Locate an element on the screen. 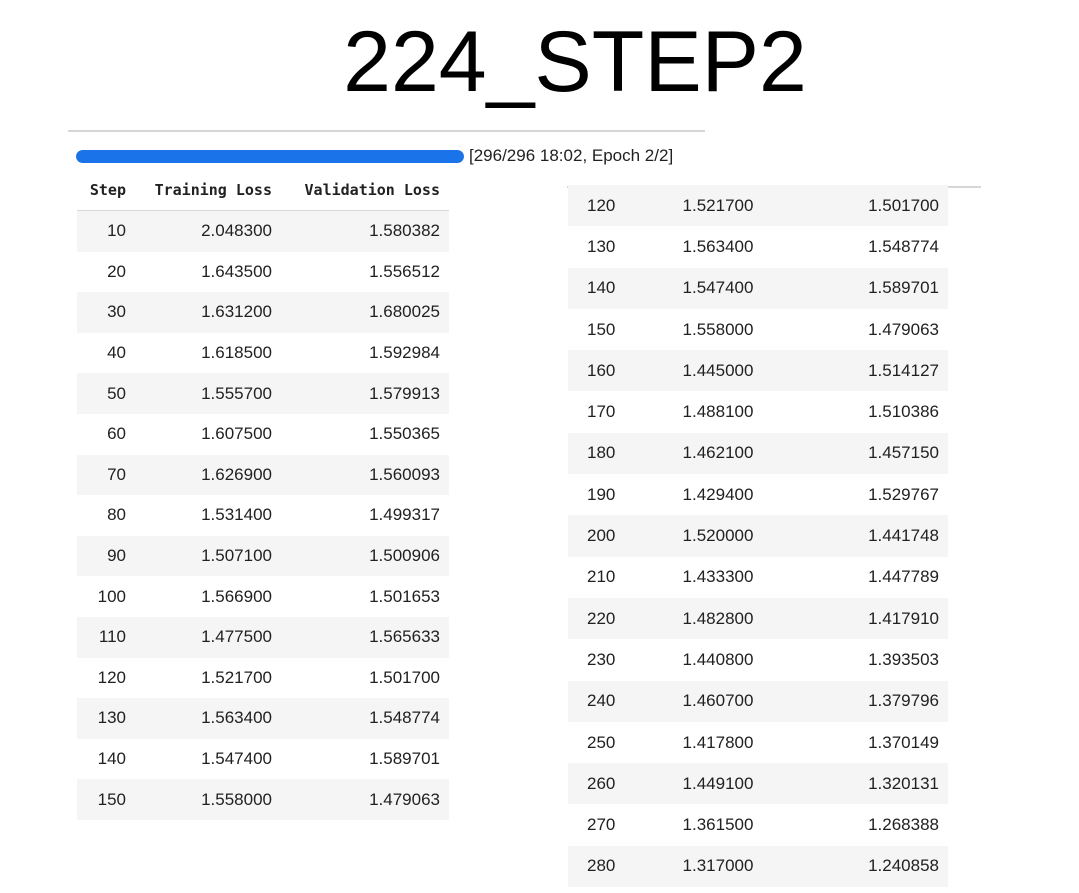 This screenshot has width=1079, height=893. step-cell: 100 is located at coordinates (111, 596).